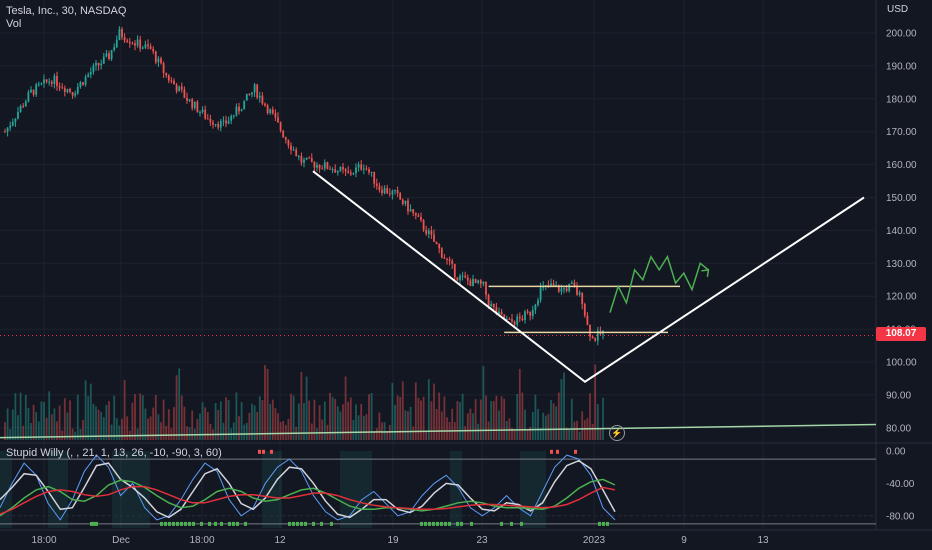  What do you see at coordinates (66, 11) in the screenshot?
I see `symbol-title: Tesla, Inc., 30, NASDAQ` at bounding box center [66, 11].